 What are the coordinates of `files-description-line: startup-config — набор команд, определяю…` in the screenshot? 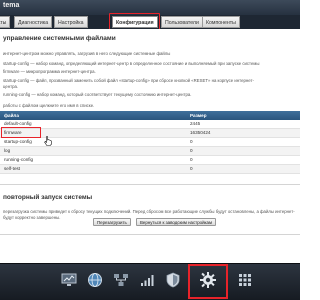 It's located at (131, 63).